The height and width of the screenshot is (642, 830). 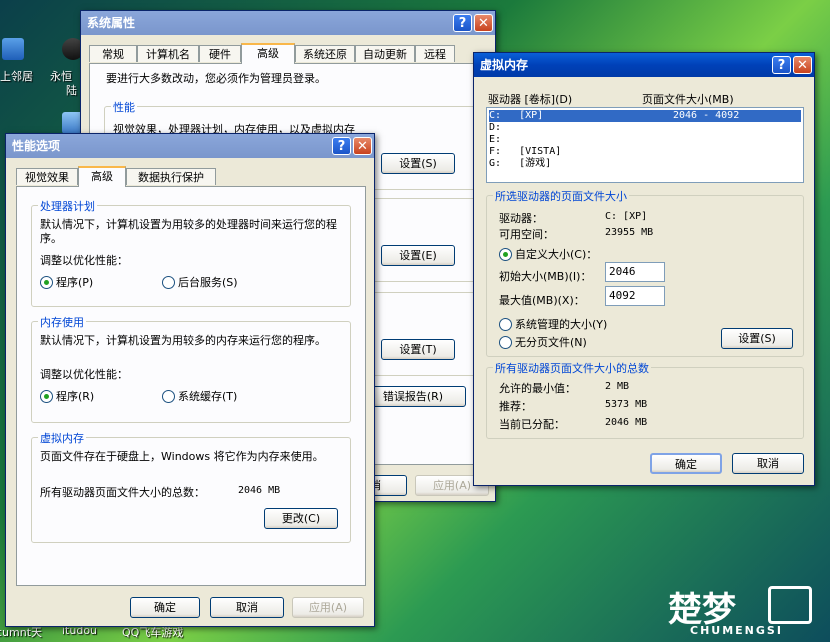 What do you see at coordinates (418, 349) in the screenshot?
I see `startup-settings-button: 设置(T)` at bounding box center [418, 349].